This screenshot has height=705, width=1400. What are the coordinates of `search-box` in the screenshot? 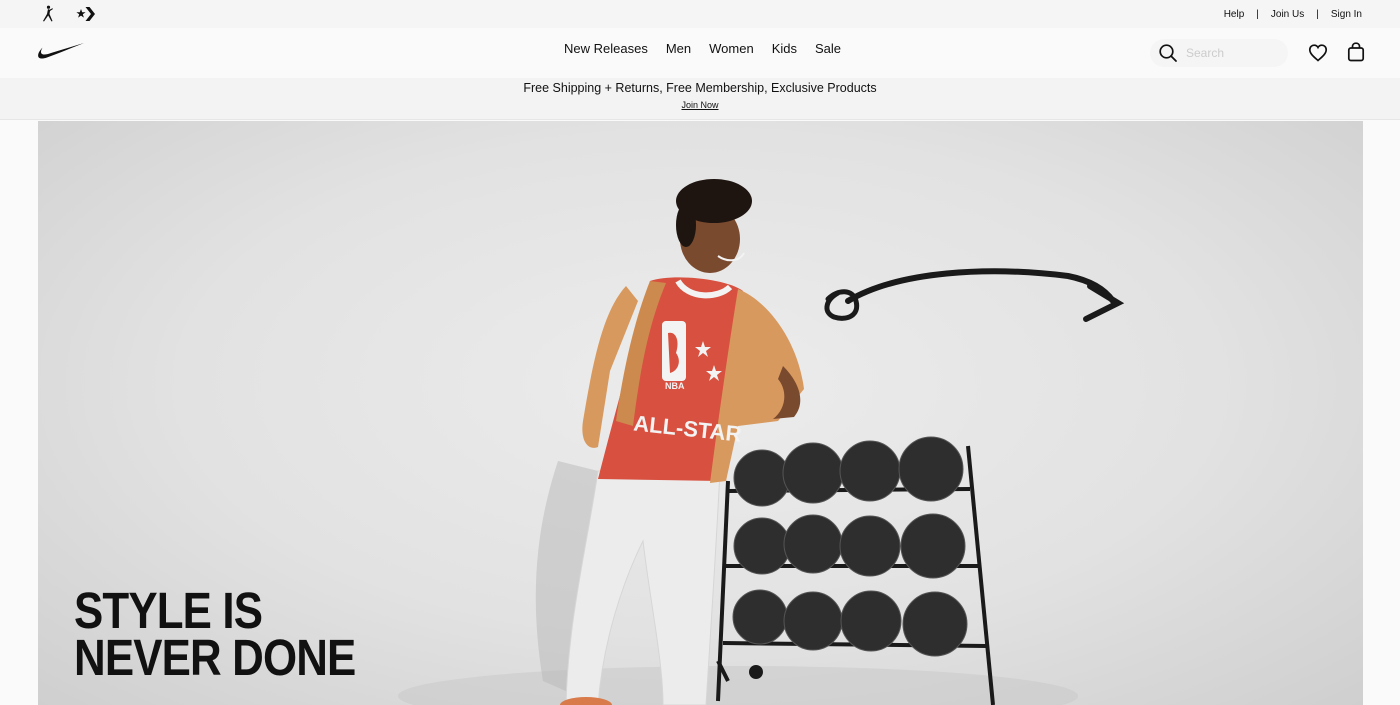 It's located at (1219, 53).